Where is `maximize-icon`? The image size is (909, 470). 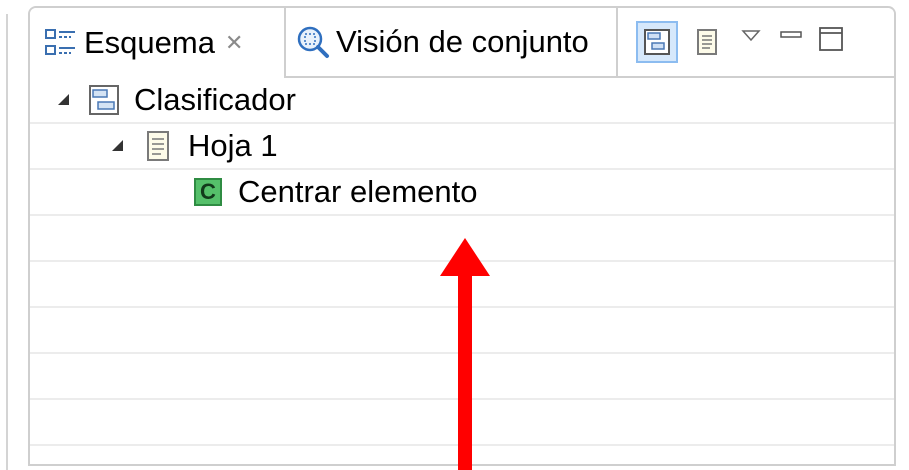 maximize-icon is located at coordinates (831, 39).